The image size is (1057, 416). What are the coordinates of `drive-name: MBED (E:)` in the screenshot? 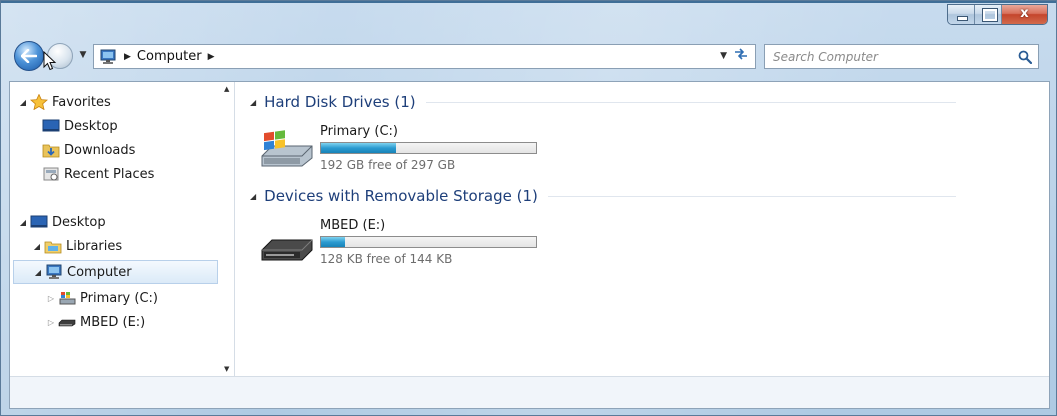 It's located at (353, 225).